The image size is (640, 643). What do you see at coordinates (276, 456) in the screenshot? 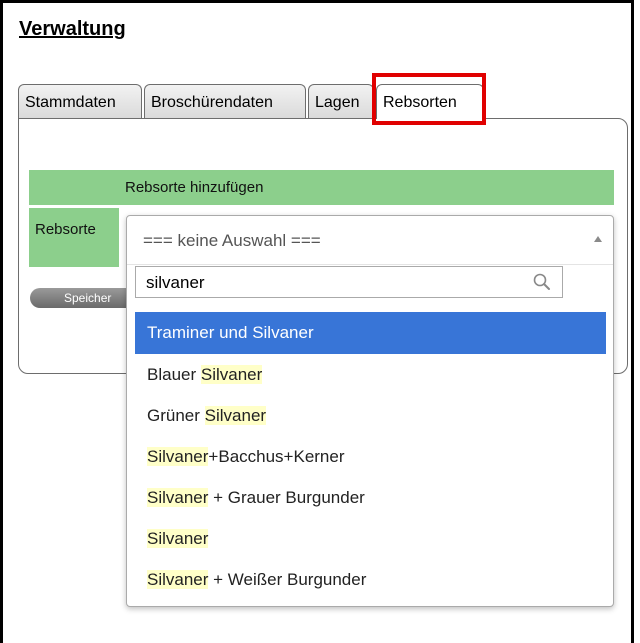
I see `option-text: +Bacchus+Kerner` at bounding box center [276, 456].